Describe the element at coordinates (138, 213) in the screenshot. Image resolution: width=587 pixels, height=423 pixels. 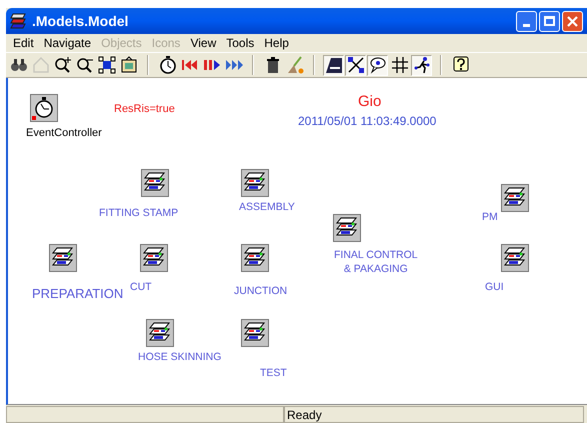
I see `node-label: FITTING STAMP` at that location.